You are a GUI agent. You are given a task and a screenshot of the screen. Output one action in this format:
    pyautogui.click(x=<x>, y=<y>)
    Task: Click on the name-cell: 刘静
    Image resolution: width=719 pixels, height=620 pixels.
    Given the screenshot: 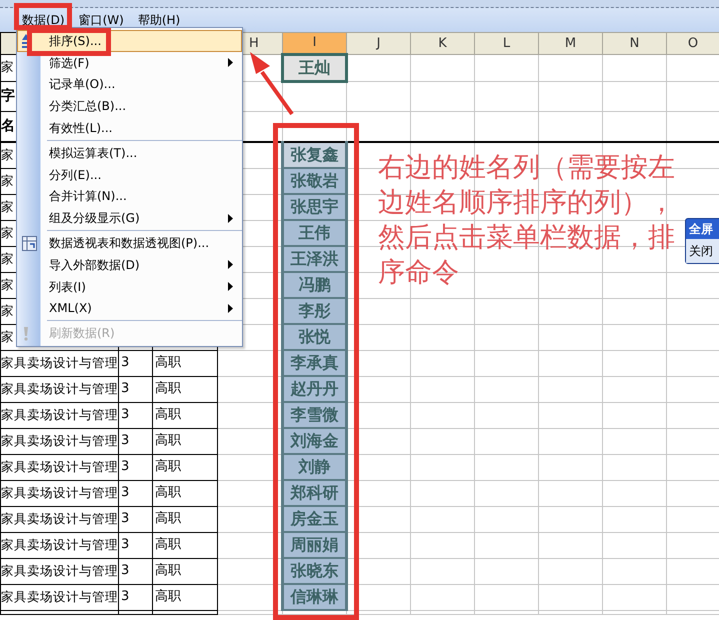 What is the action you would take?
    pyautogui.click(x=314, y=467)
    